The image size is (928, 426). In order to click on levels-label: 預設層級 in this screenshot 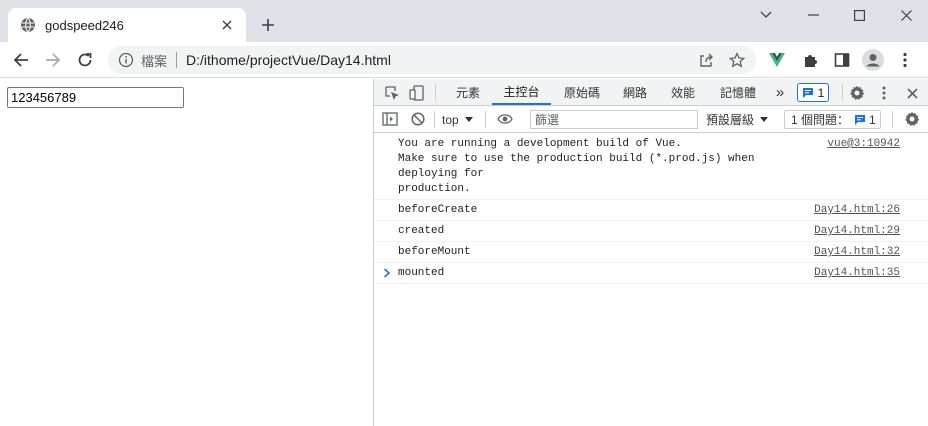, I will do `click(730, 120)`.